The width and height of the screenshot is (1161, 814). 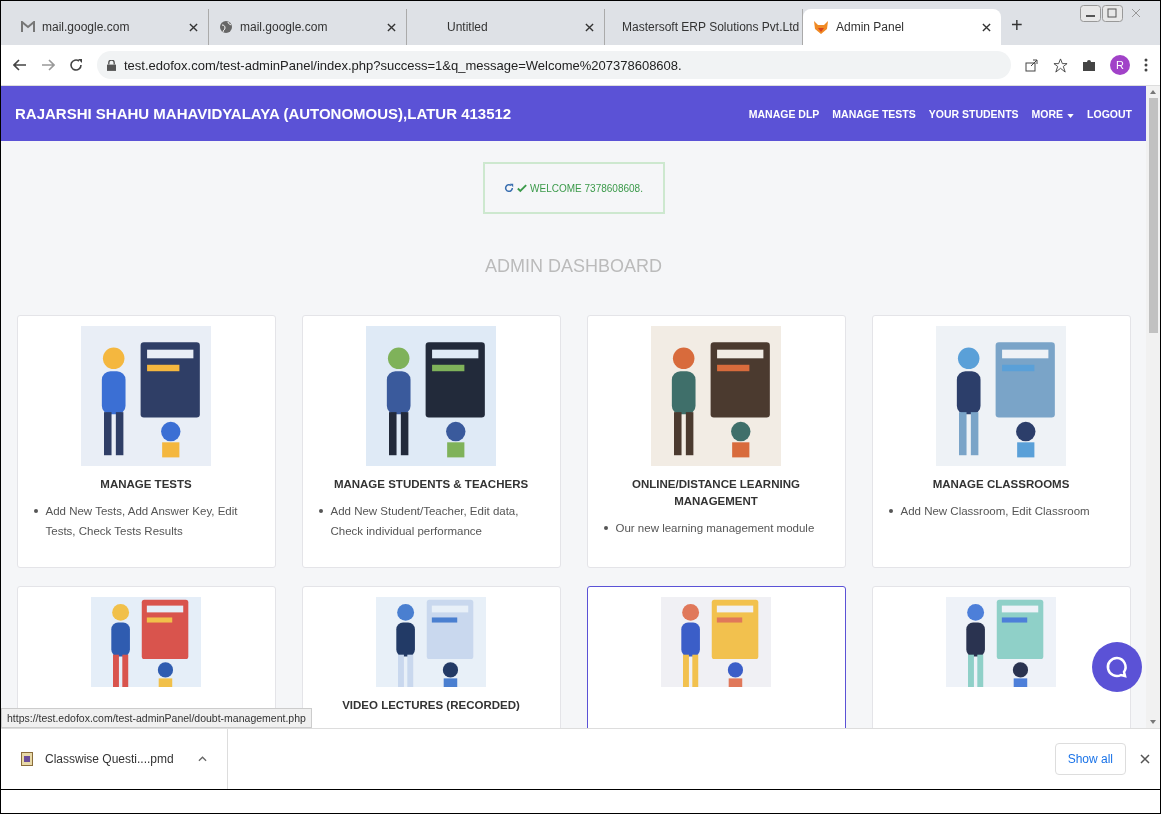 What do you see at coordinates (586, 188) in the screenshot?
I see `welcome-message: WELCOME 7378608608.` at bounding box center [586, 188].